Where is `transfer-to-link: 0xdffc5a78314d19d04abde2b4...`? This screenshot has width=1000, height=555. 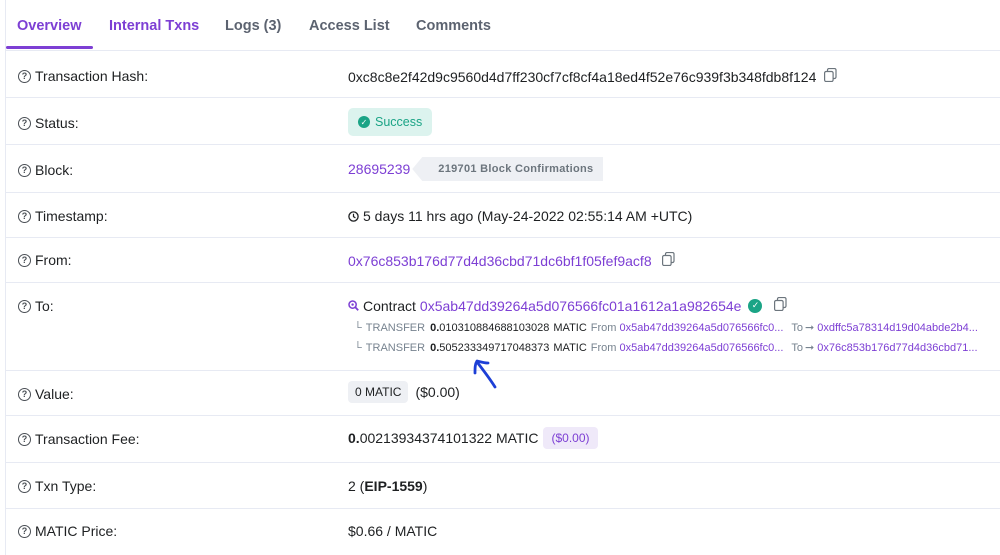
transfer-to-link: 0xdffc5a78314d19d04abde2b4... is located at coordinates (897, 328).